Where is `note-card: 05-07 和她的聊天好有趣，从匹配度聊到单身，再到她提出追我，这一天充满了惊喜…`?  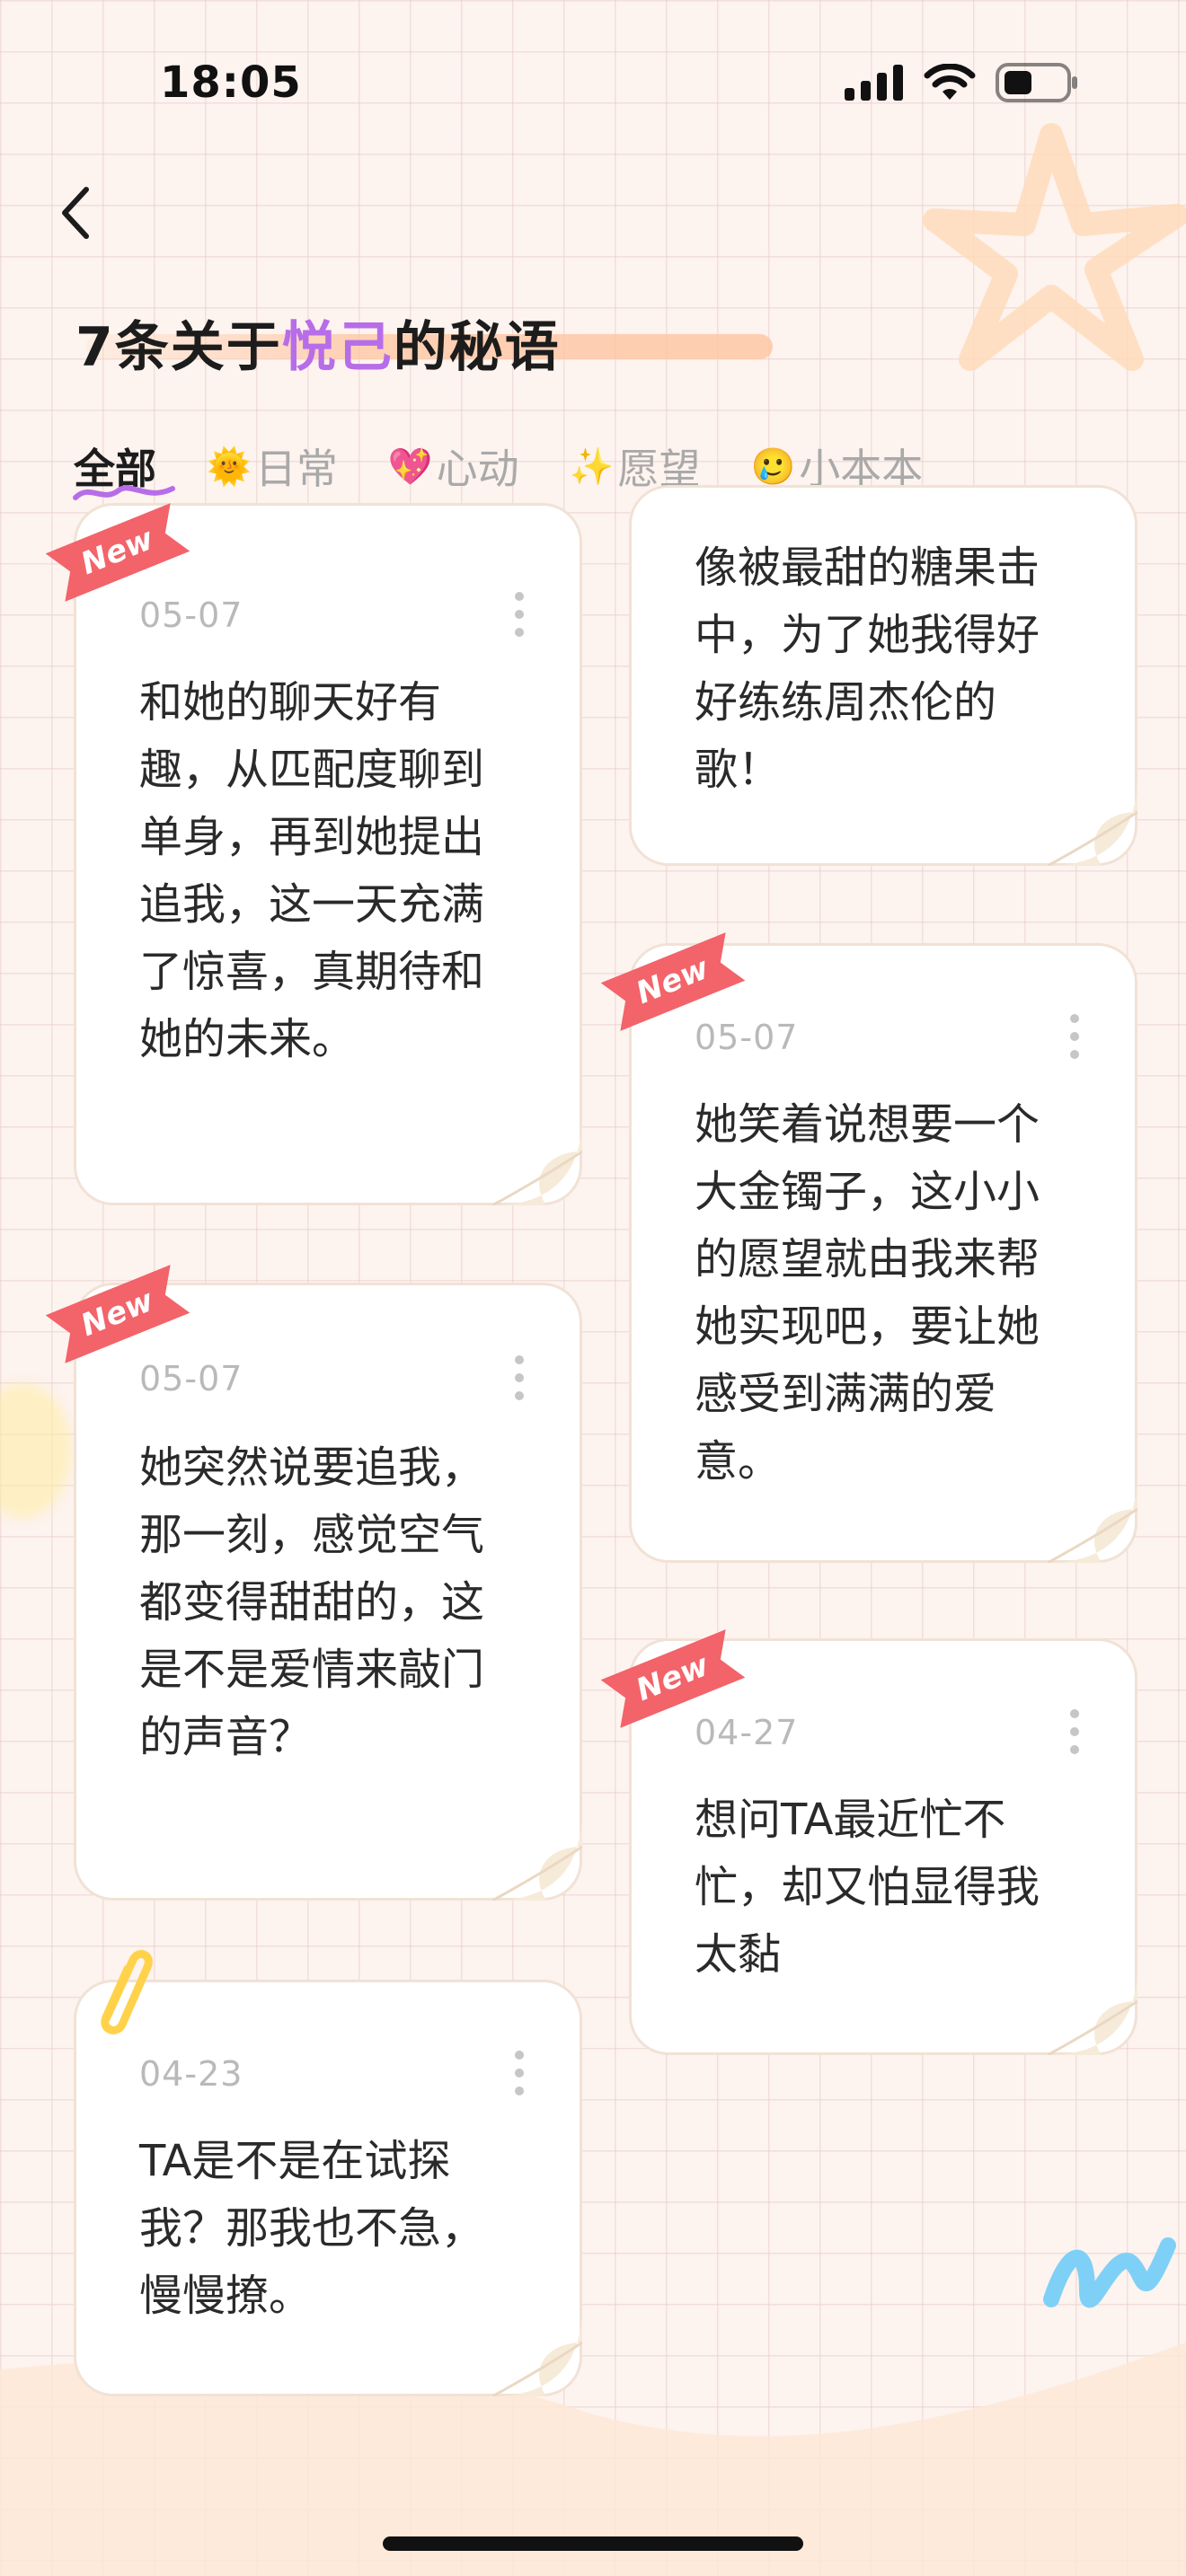 note-card: 05-07 和她的聊天好有趣，从匹配度聊到单身，再到她提出追我，这一天充满了惊喜… is located at coordinates (328, 854).